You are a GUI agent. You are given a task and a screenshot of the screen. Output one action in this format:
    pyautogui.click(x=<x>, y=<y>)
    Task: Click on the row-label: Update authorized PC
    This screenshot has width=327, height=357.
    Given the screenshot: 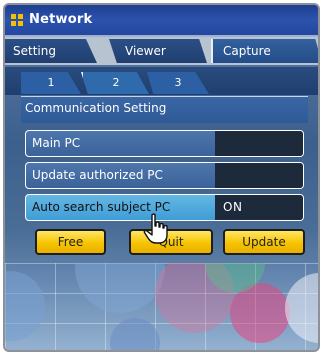 What is the action you would take?
    pyautogui.click(x=97, y=175)
    